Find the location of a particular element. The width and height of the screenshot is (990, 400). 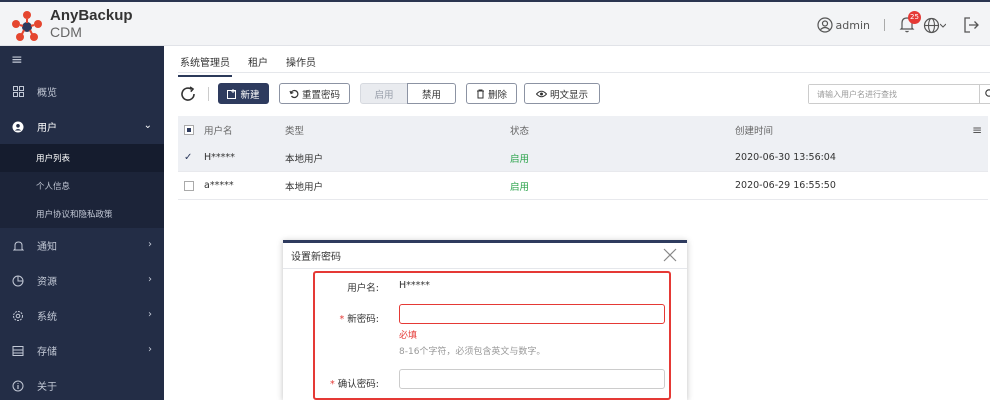

bell-icon is located at coordinates (18, 246).